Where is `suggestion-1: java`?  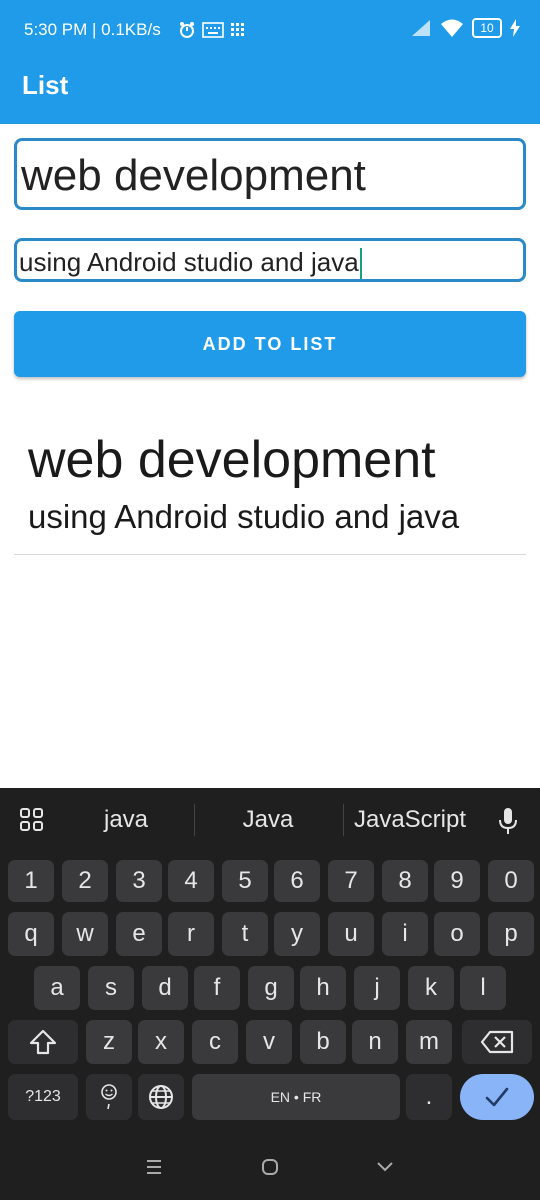 suggestion-1: java is located at coordinates (126, 820).